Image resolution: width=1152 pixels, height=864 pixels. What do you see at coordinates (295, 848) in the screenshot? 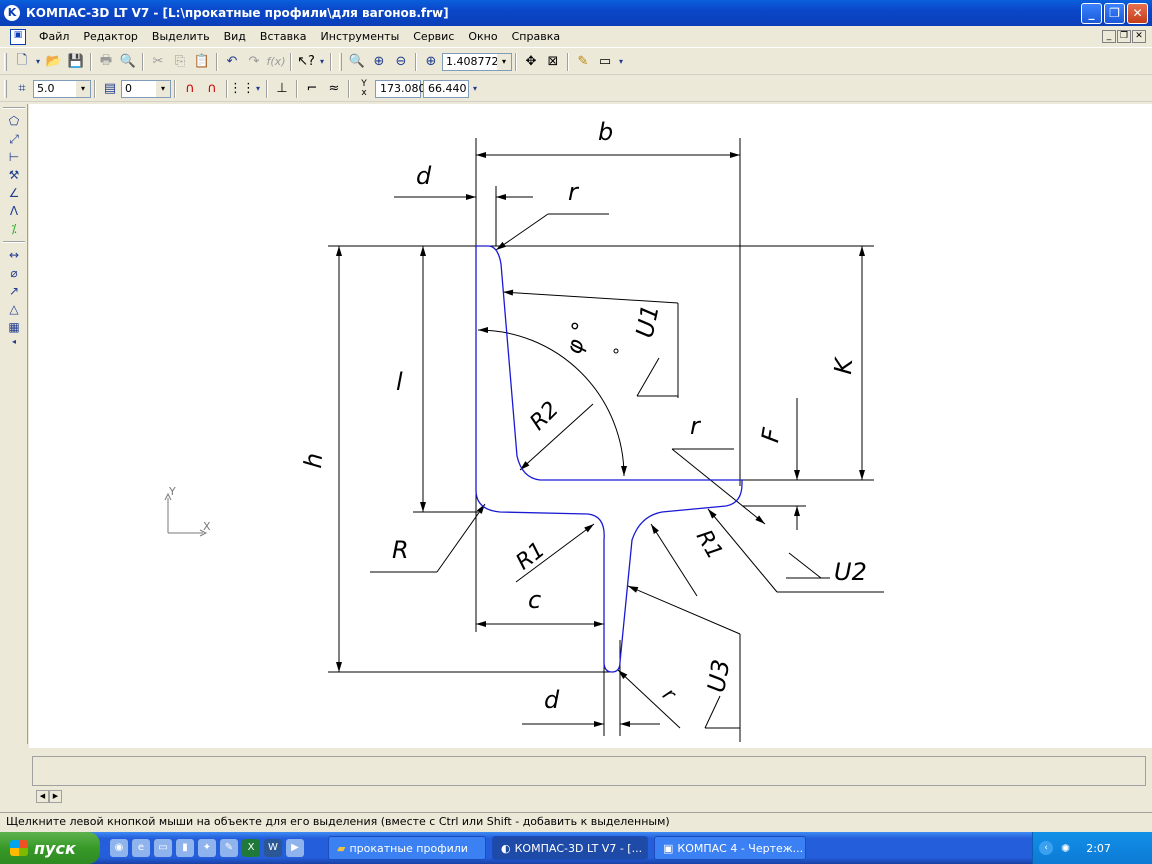
I see `player-icon: ▶` at bounding box center [295, 848].